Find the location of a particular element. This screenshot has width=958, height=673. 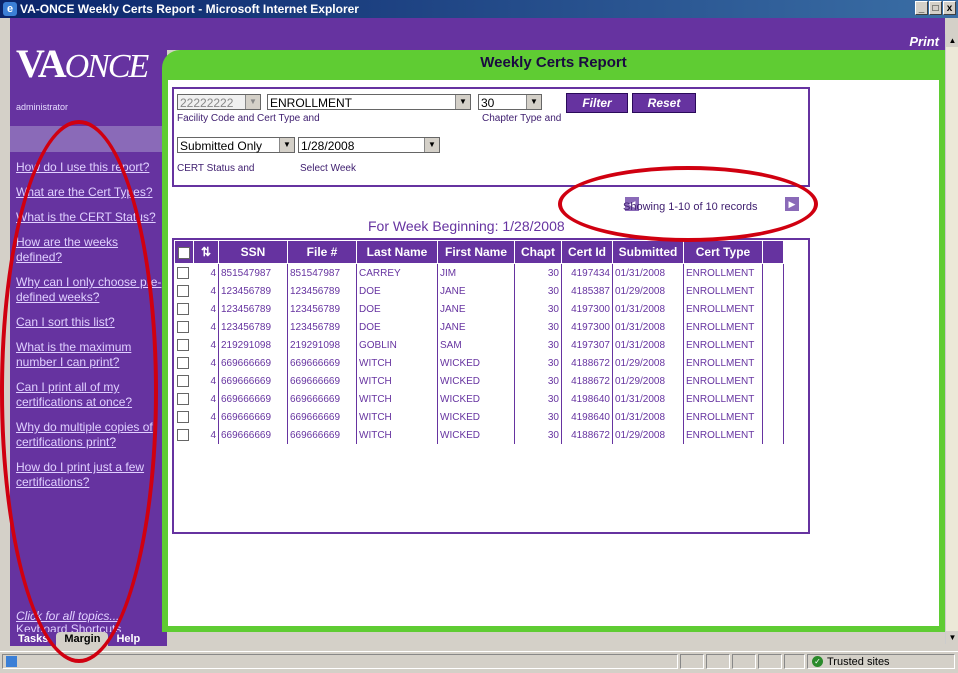

minimize-button: _ is located at coordinates (921, 8).